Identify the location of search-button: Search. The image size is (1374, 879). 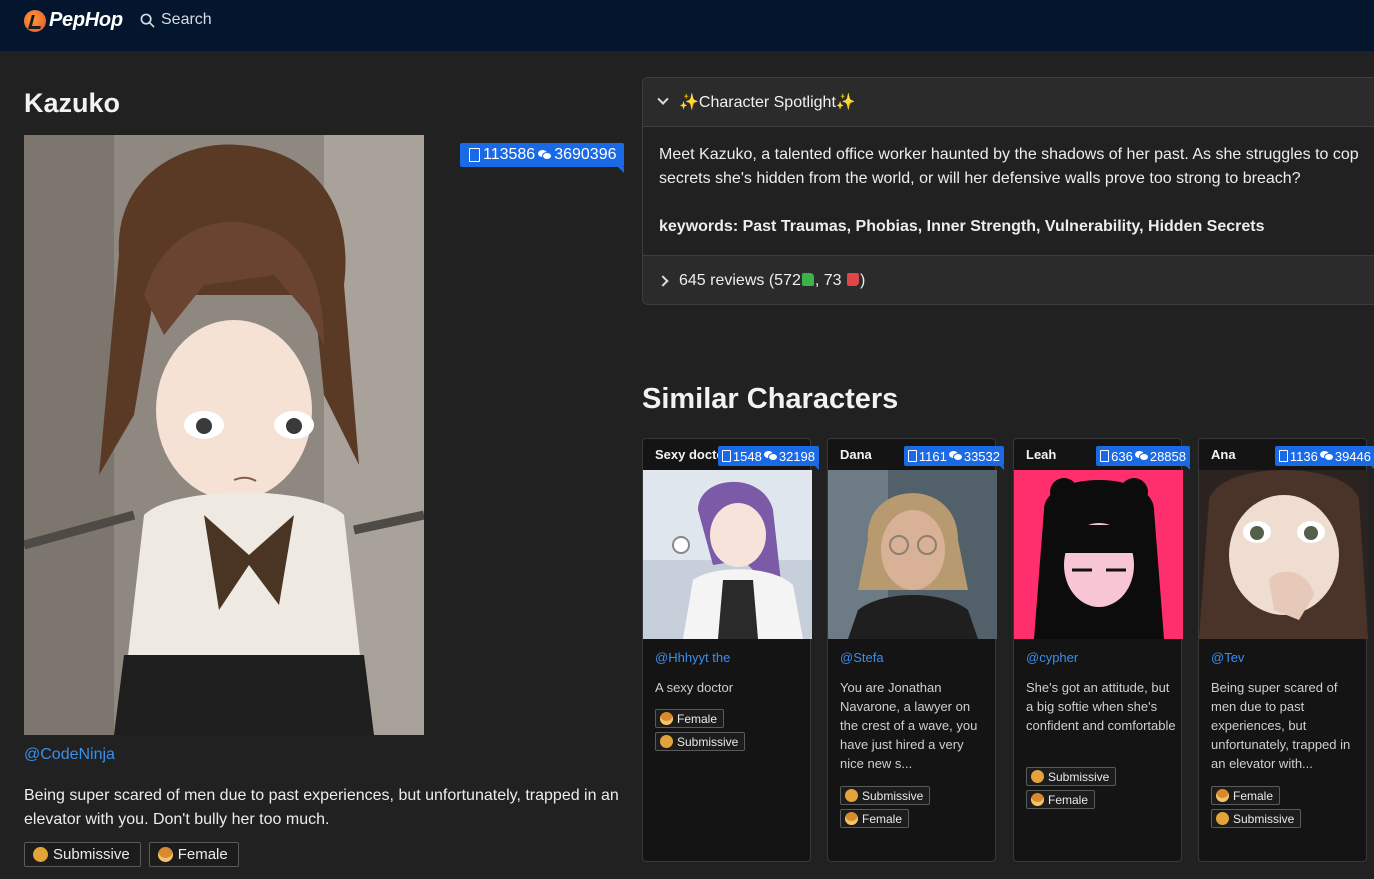
(176, 20).